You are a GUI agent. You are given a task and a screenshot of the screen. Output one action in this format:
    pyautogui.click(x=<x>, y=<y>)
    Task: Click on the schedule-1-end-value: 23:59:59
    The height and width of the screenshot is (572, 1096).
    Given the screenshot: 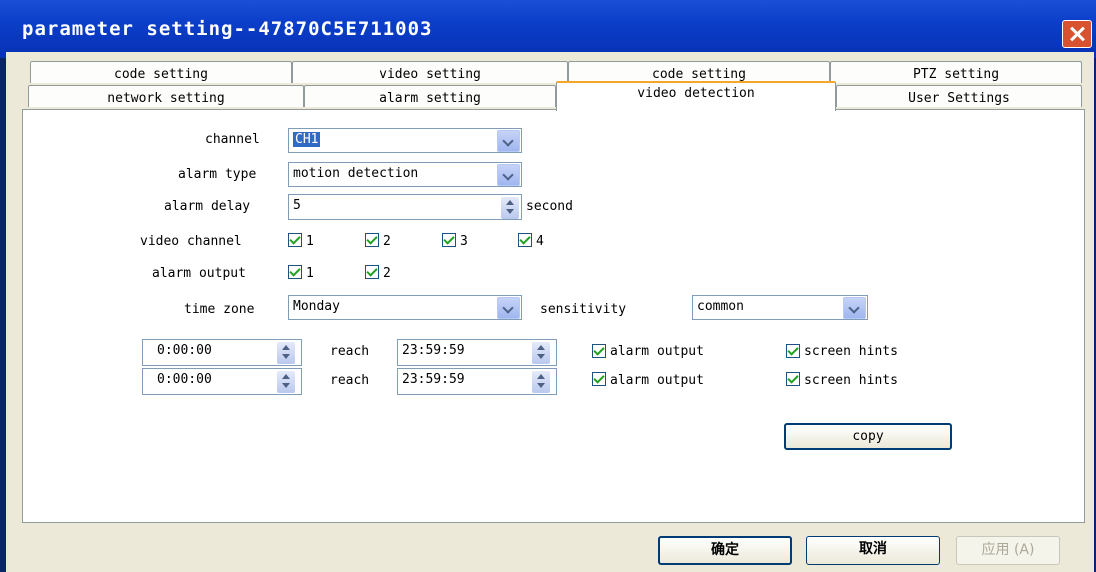 What is the action you would take?
    pyautogui.click(x=433, y=350)
    